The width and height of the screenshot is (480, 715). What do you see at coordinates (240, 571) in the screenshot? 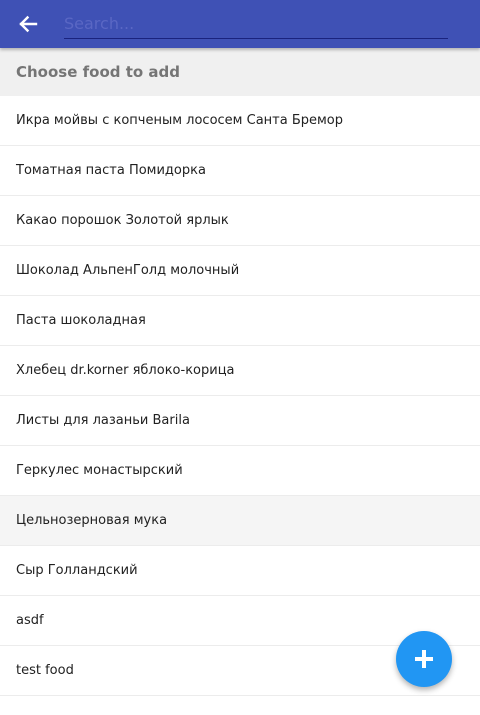
I see `food-list-item: Сыр Голландский` at bounding box center [240, 571].